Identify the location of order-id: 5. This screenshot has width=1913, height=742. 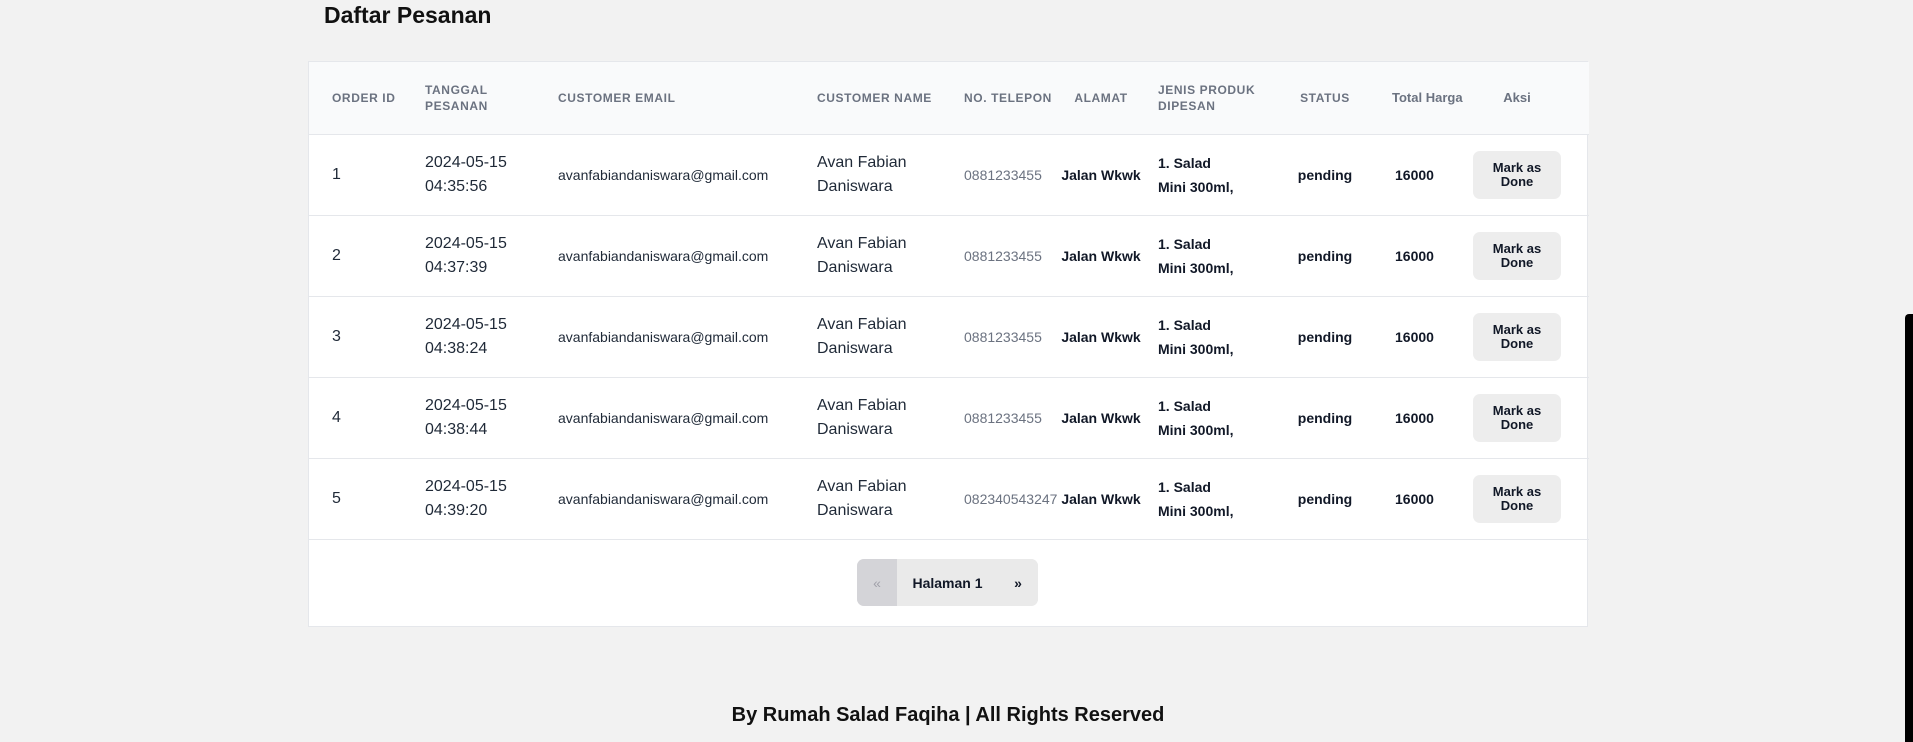
(336, 498).